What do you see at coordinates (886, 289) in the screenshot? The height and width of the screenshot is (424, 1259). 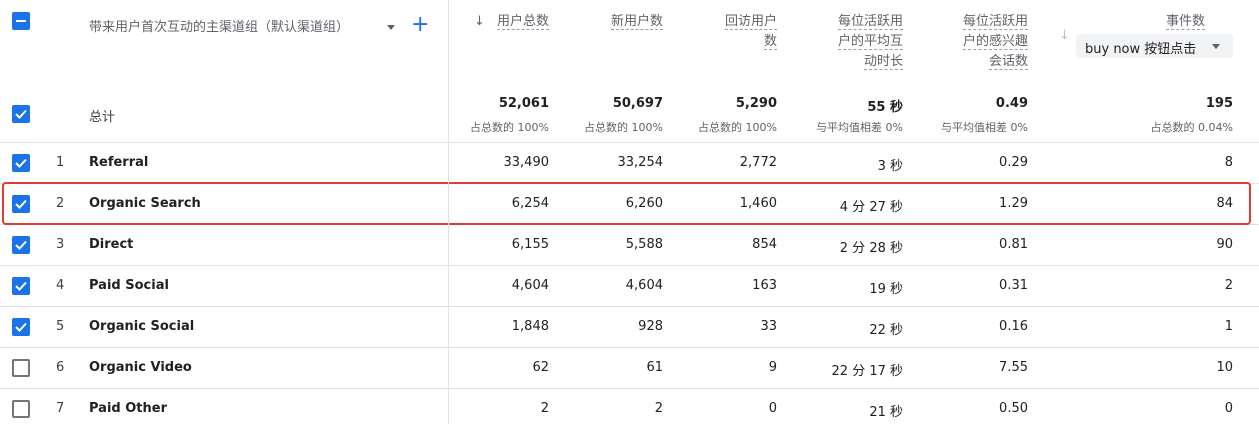 I see `row-cell: 19 秒` at bounding box center [886, 289].